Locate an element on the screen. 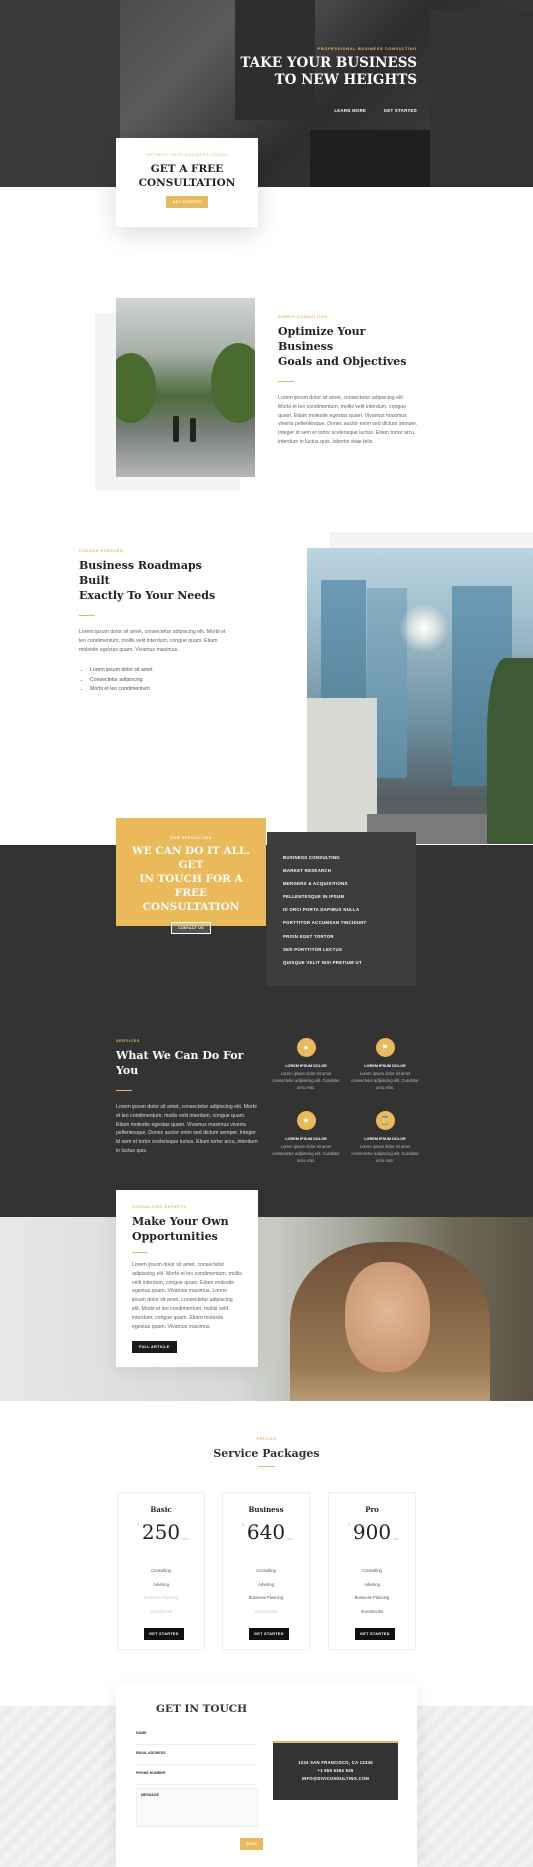  roadmaps-title-line: Exactly To Your Needs is located at coordinates (147, 595).